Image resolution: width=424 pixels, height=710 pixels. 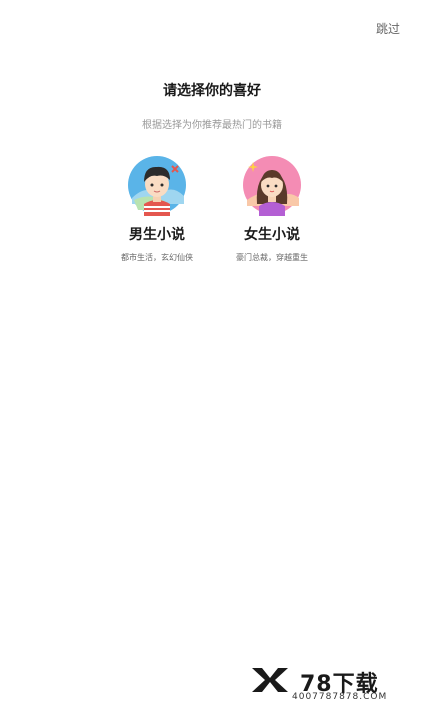 I want to click on girl-avatar-icon, so click(x=272, y=185).